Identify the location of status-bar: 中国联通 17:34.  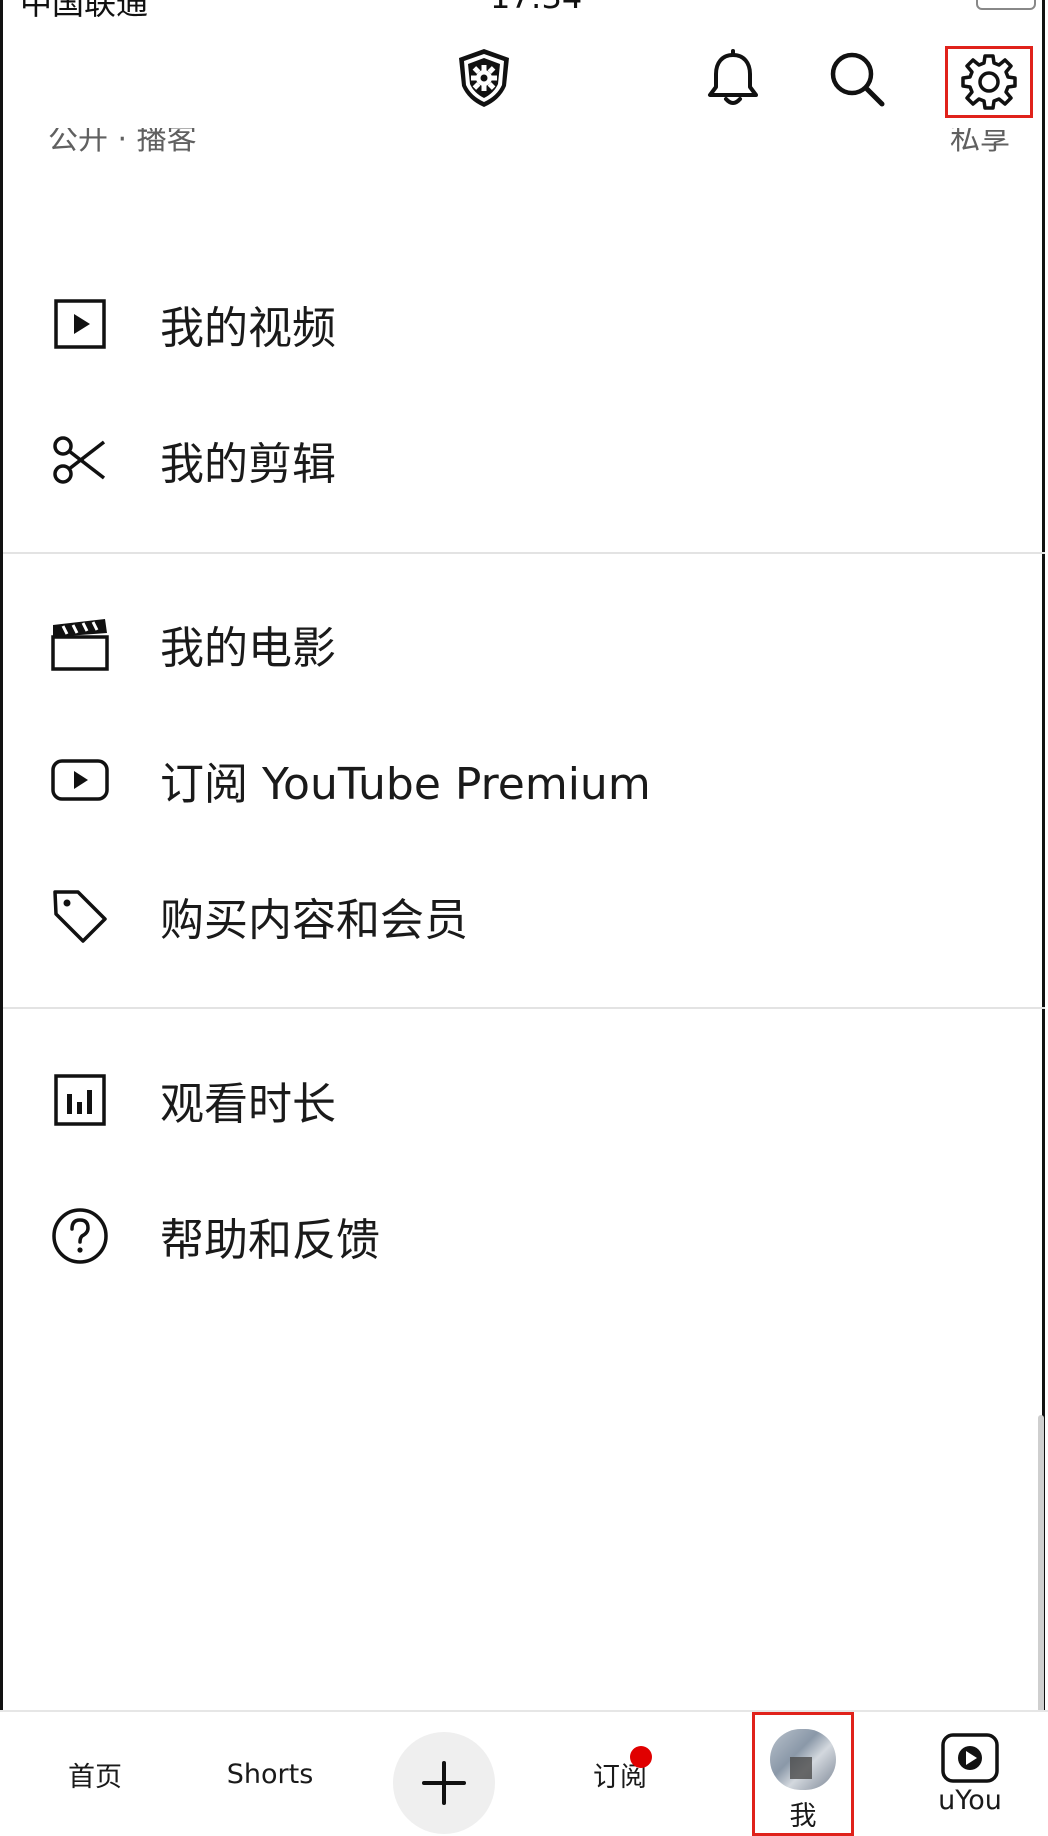
(524, 11).